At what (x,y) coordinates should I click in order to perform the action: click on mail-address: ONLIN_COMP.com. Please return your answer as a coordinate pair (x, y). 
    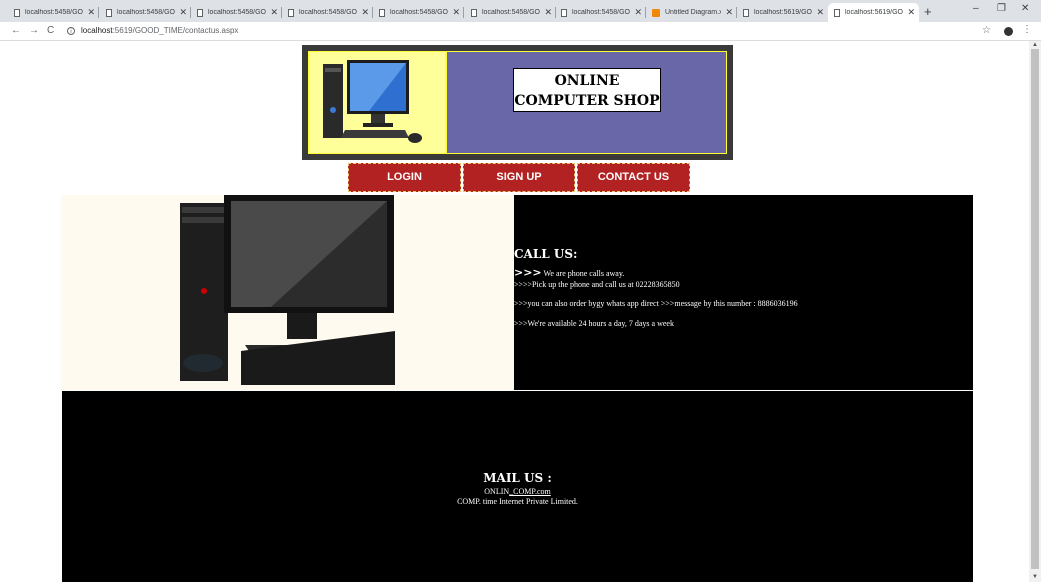
    Looking at the image, I should click on (517, 491).